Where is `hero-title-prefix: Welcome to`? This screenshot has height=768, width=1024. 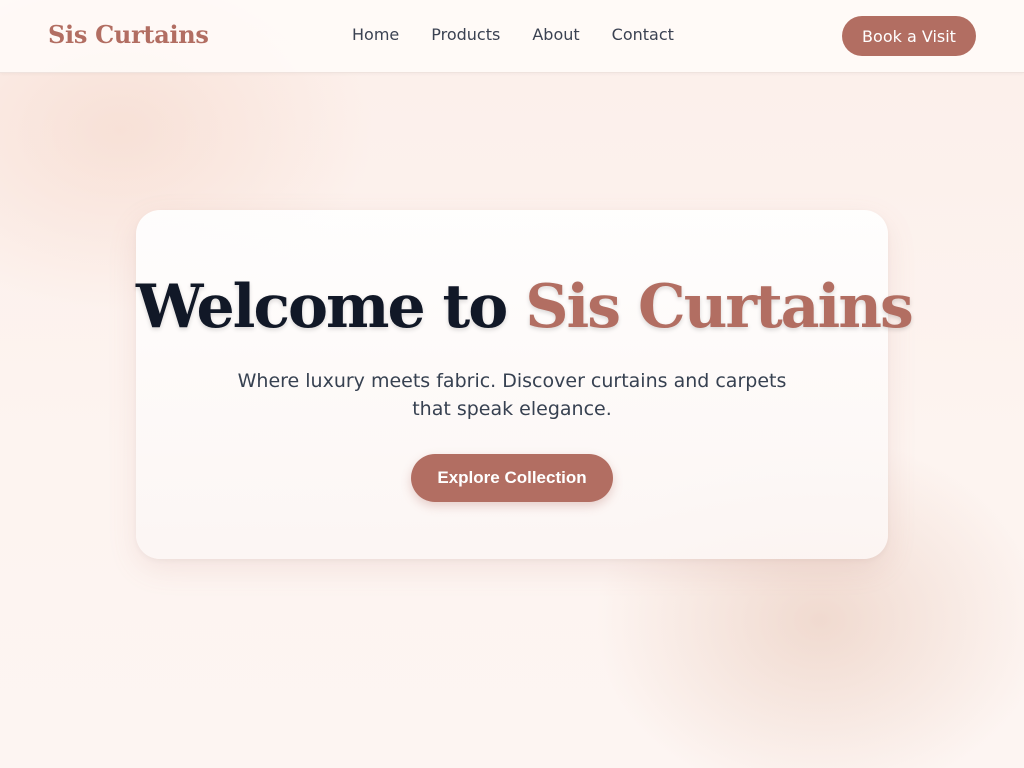 hero-title-prefix: Welcome to is located at coordinates (322, 307).